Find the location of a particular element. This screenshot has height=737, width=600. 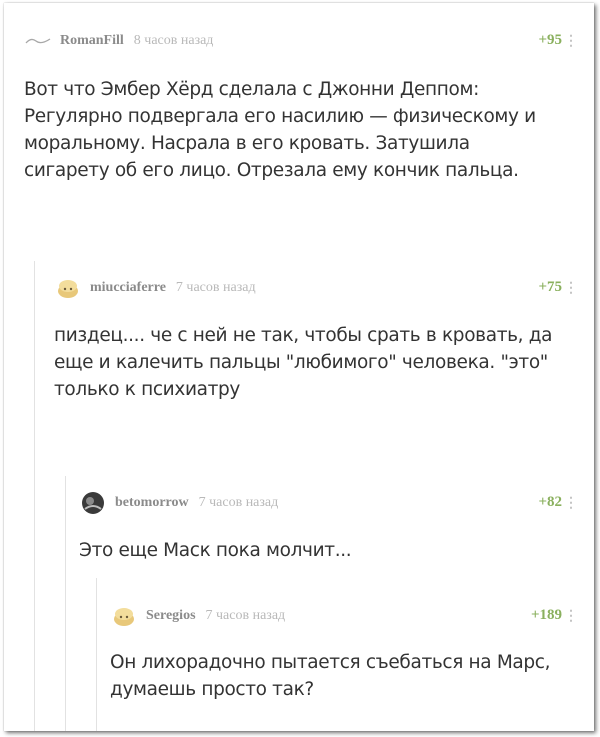

rating: +95 is located at coordinates (550, 40).